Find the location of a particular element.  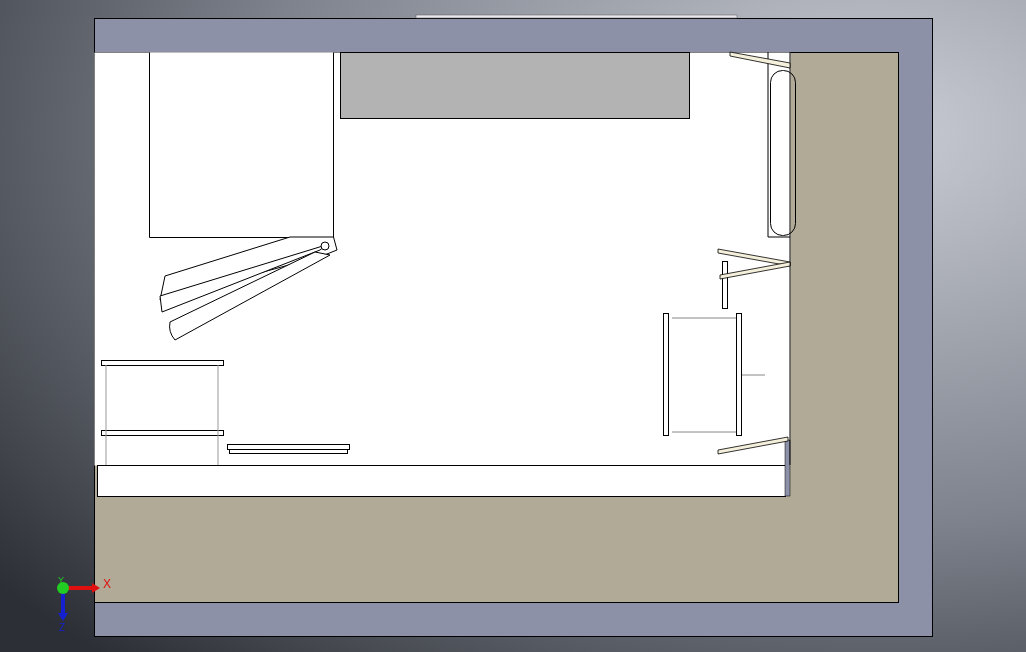

x-axis-label: X is located at coordinates (107, 584).